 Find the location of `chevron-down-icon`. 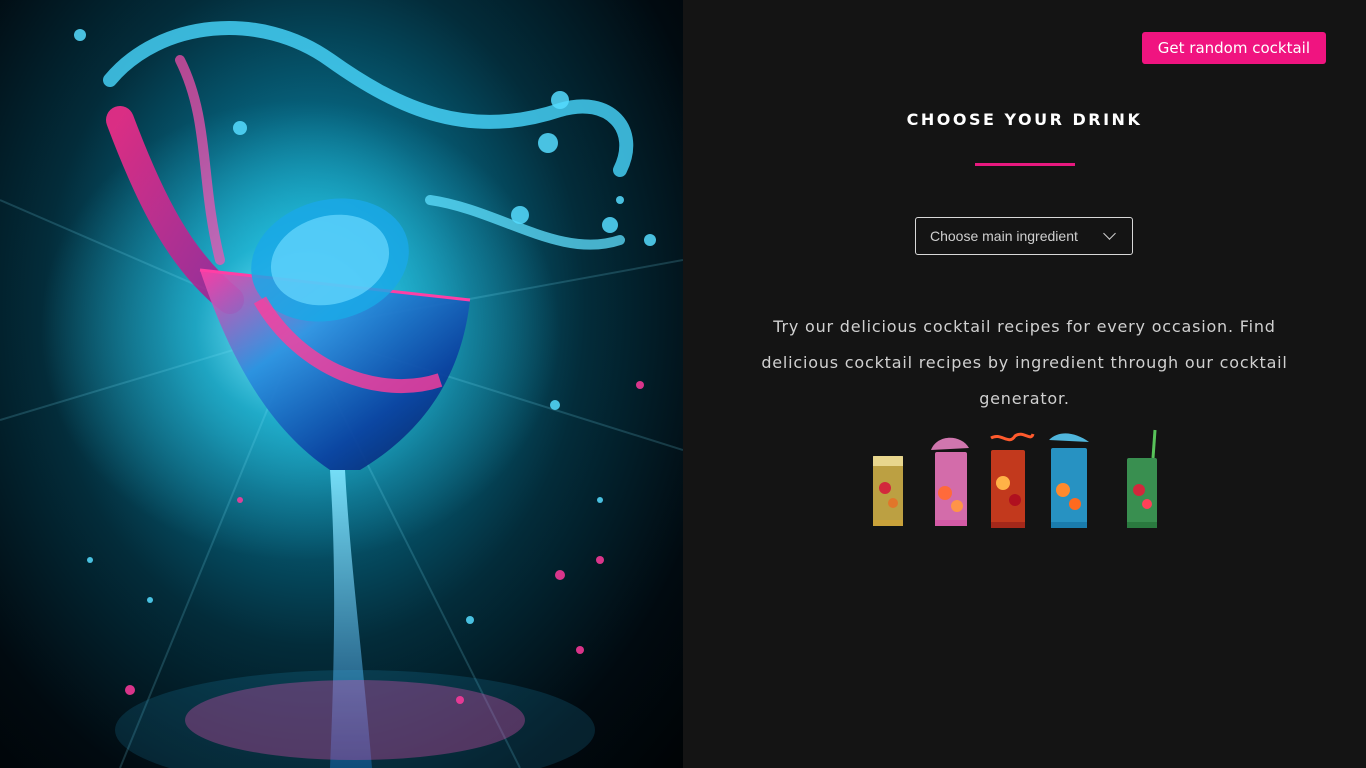

chevron-down-icon is located at coordinates (1109, 233).